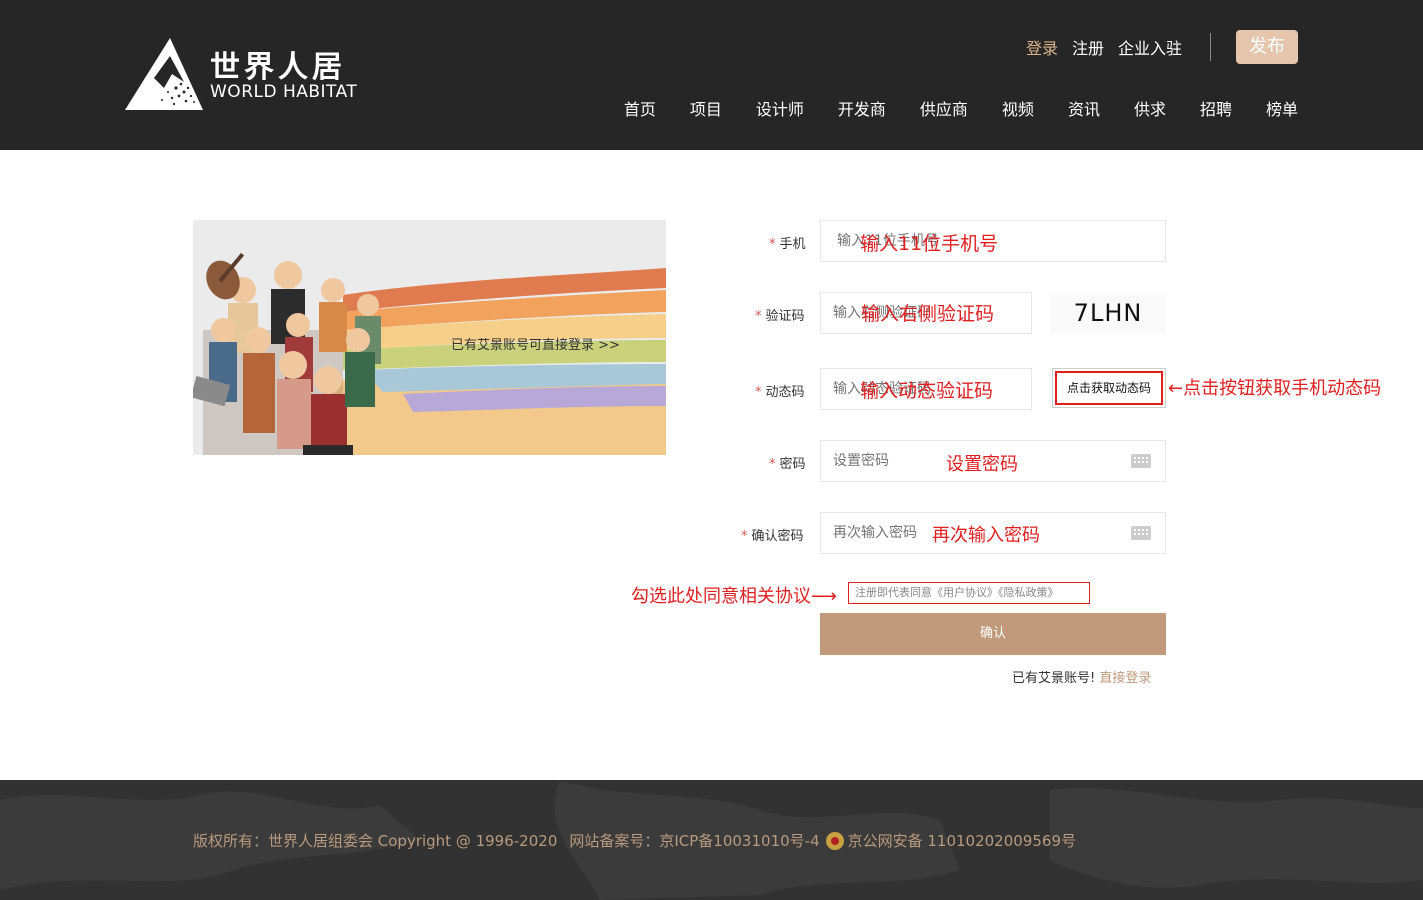 The width and height of the screenshot is (1423, 900). What do you see at coordinates (1018, 108) in the screenshot?
I see `nav-item-videos: 视频` at bounding box center [1018, 108].